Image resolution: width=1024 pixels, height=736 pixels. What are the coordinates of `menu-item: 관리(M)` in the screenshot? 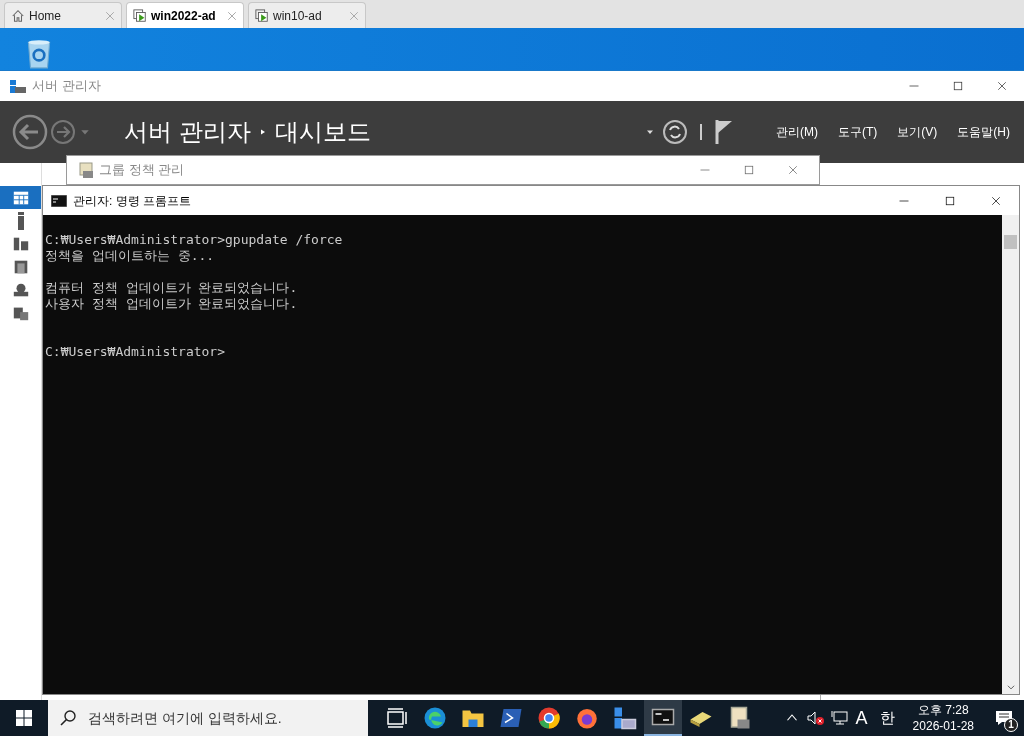 It's located at (797, 132).